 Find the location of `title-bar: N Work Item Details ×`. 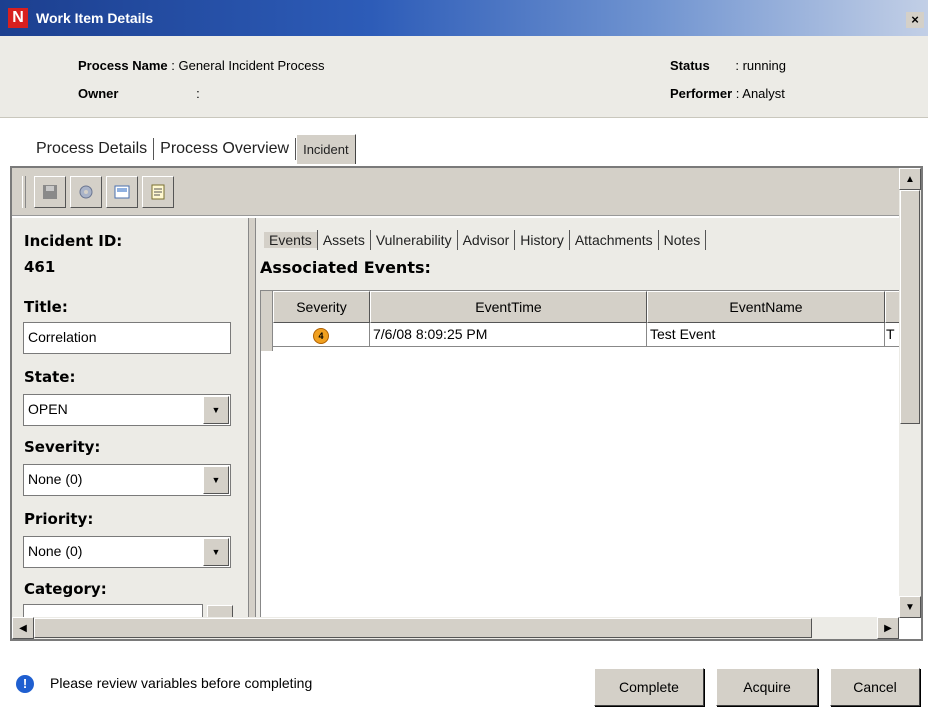

title-bar: N Work Item Details × is located at coordinates (464, 18).